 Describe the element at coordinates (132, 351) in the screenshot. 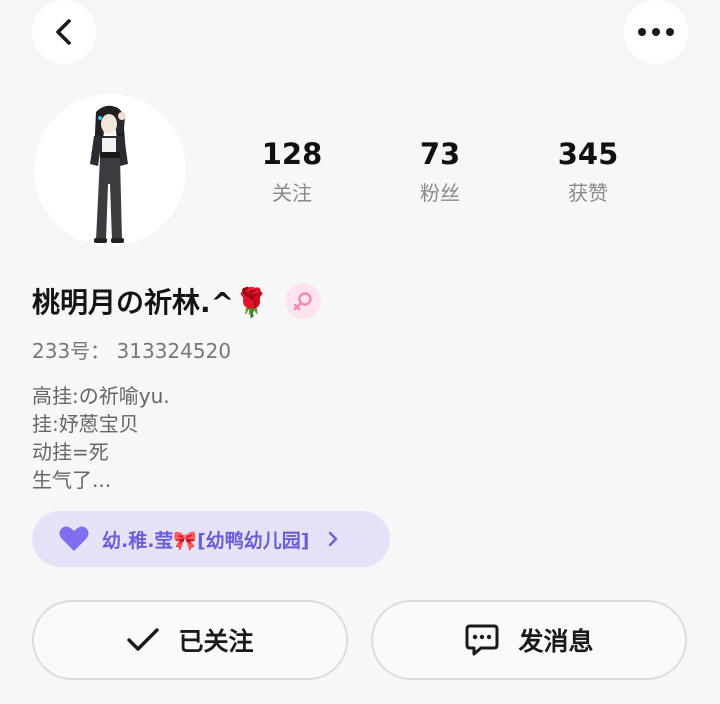

I see `user-id: 233号： 313324520` at that location.